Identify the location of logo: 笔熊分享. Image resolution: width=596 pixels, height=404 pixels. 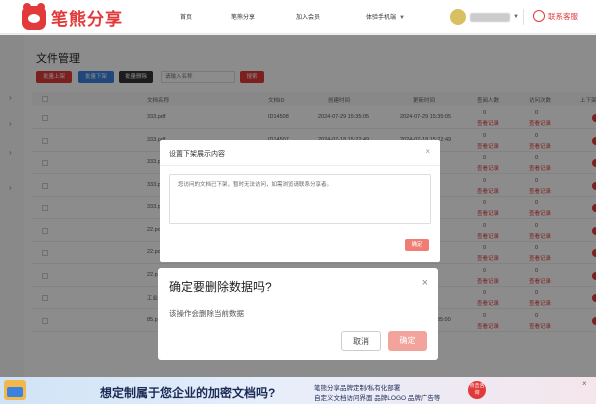
(72, 16).